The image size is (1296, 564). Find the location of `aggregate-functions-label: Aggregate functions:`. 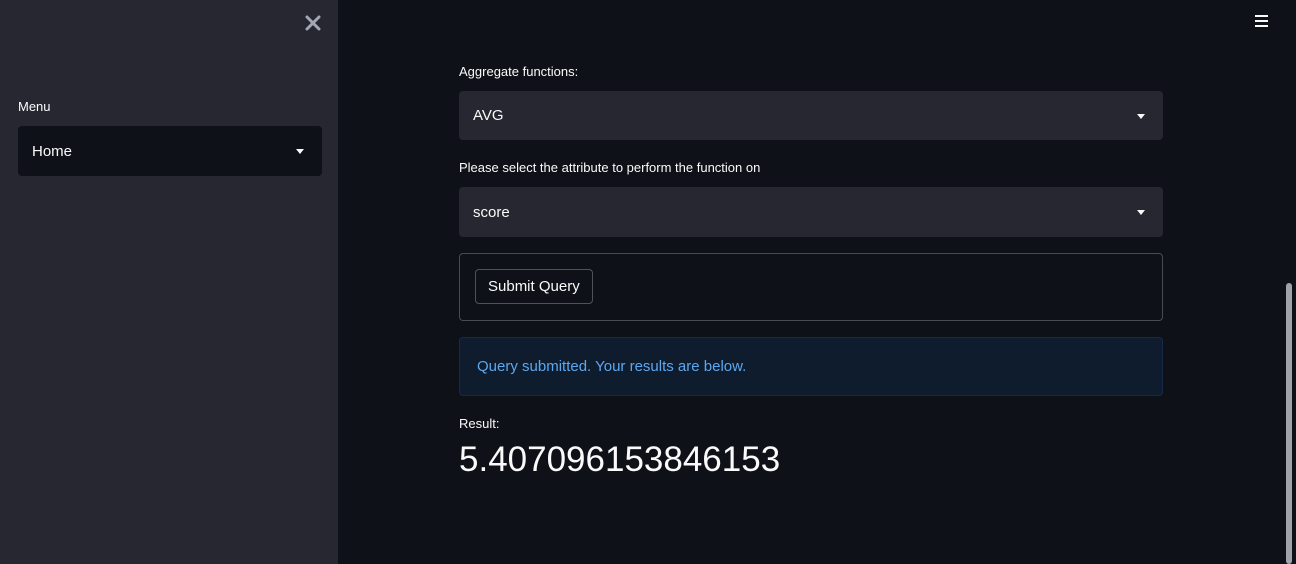

aggregate-functions-label: Aggregate functions: is located at coordinates (519, 71).